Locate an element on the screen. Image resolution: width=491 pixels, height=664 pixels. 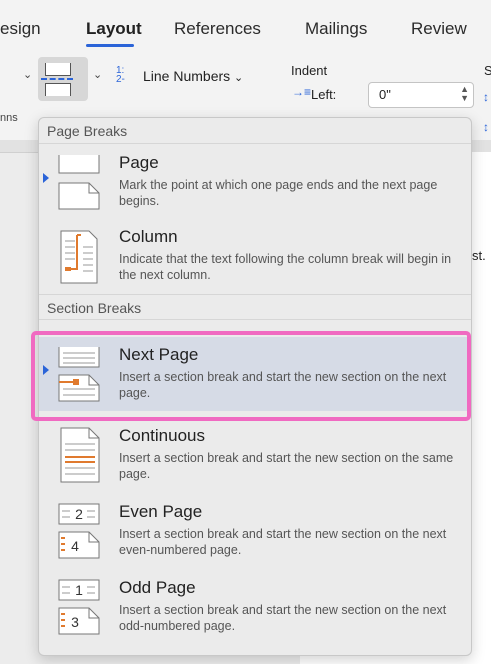
spacing-label-fragment: S is located at coordinates (487, 70).